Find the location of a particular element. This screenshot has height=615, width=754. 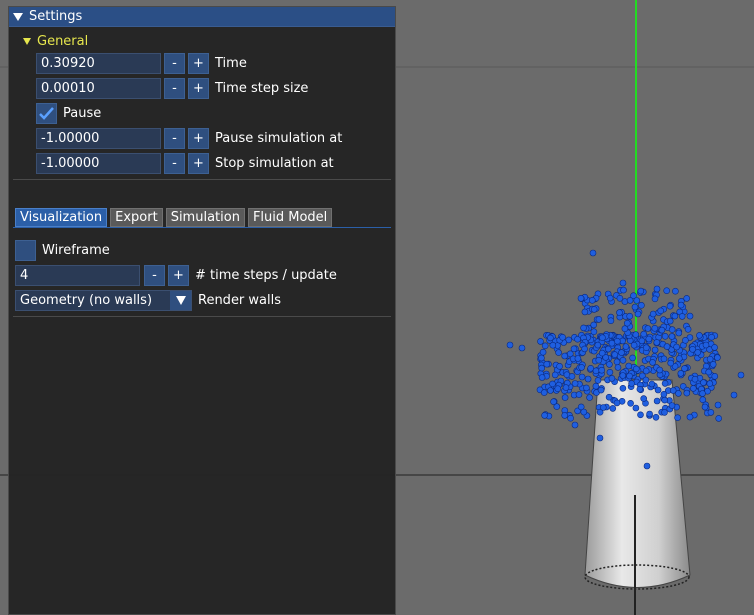

steps-increment-button: + is located at coordinates (178, 275).